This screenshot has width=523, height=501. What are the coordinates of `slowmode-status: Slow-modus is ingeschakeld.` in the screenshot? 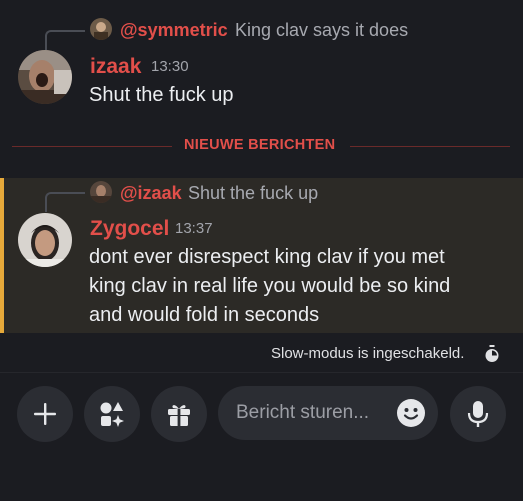 It's located at (368, 353).